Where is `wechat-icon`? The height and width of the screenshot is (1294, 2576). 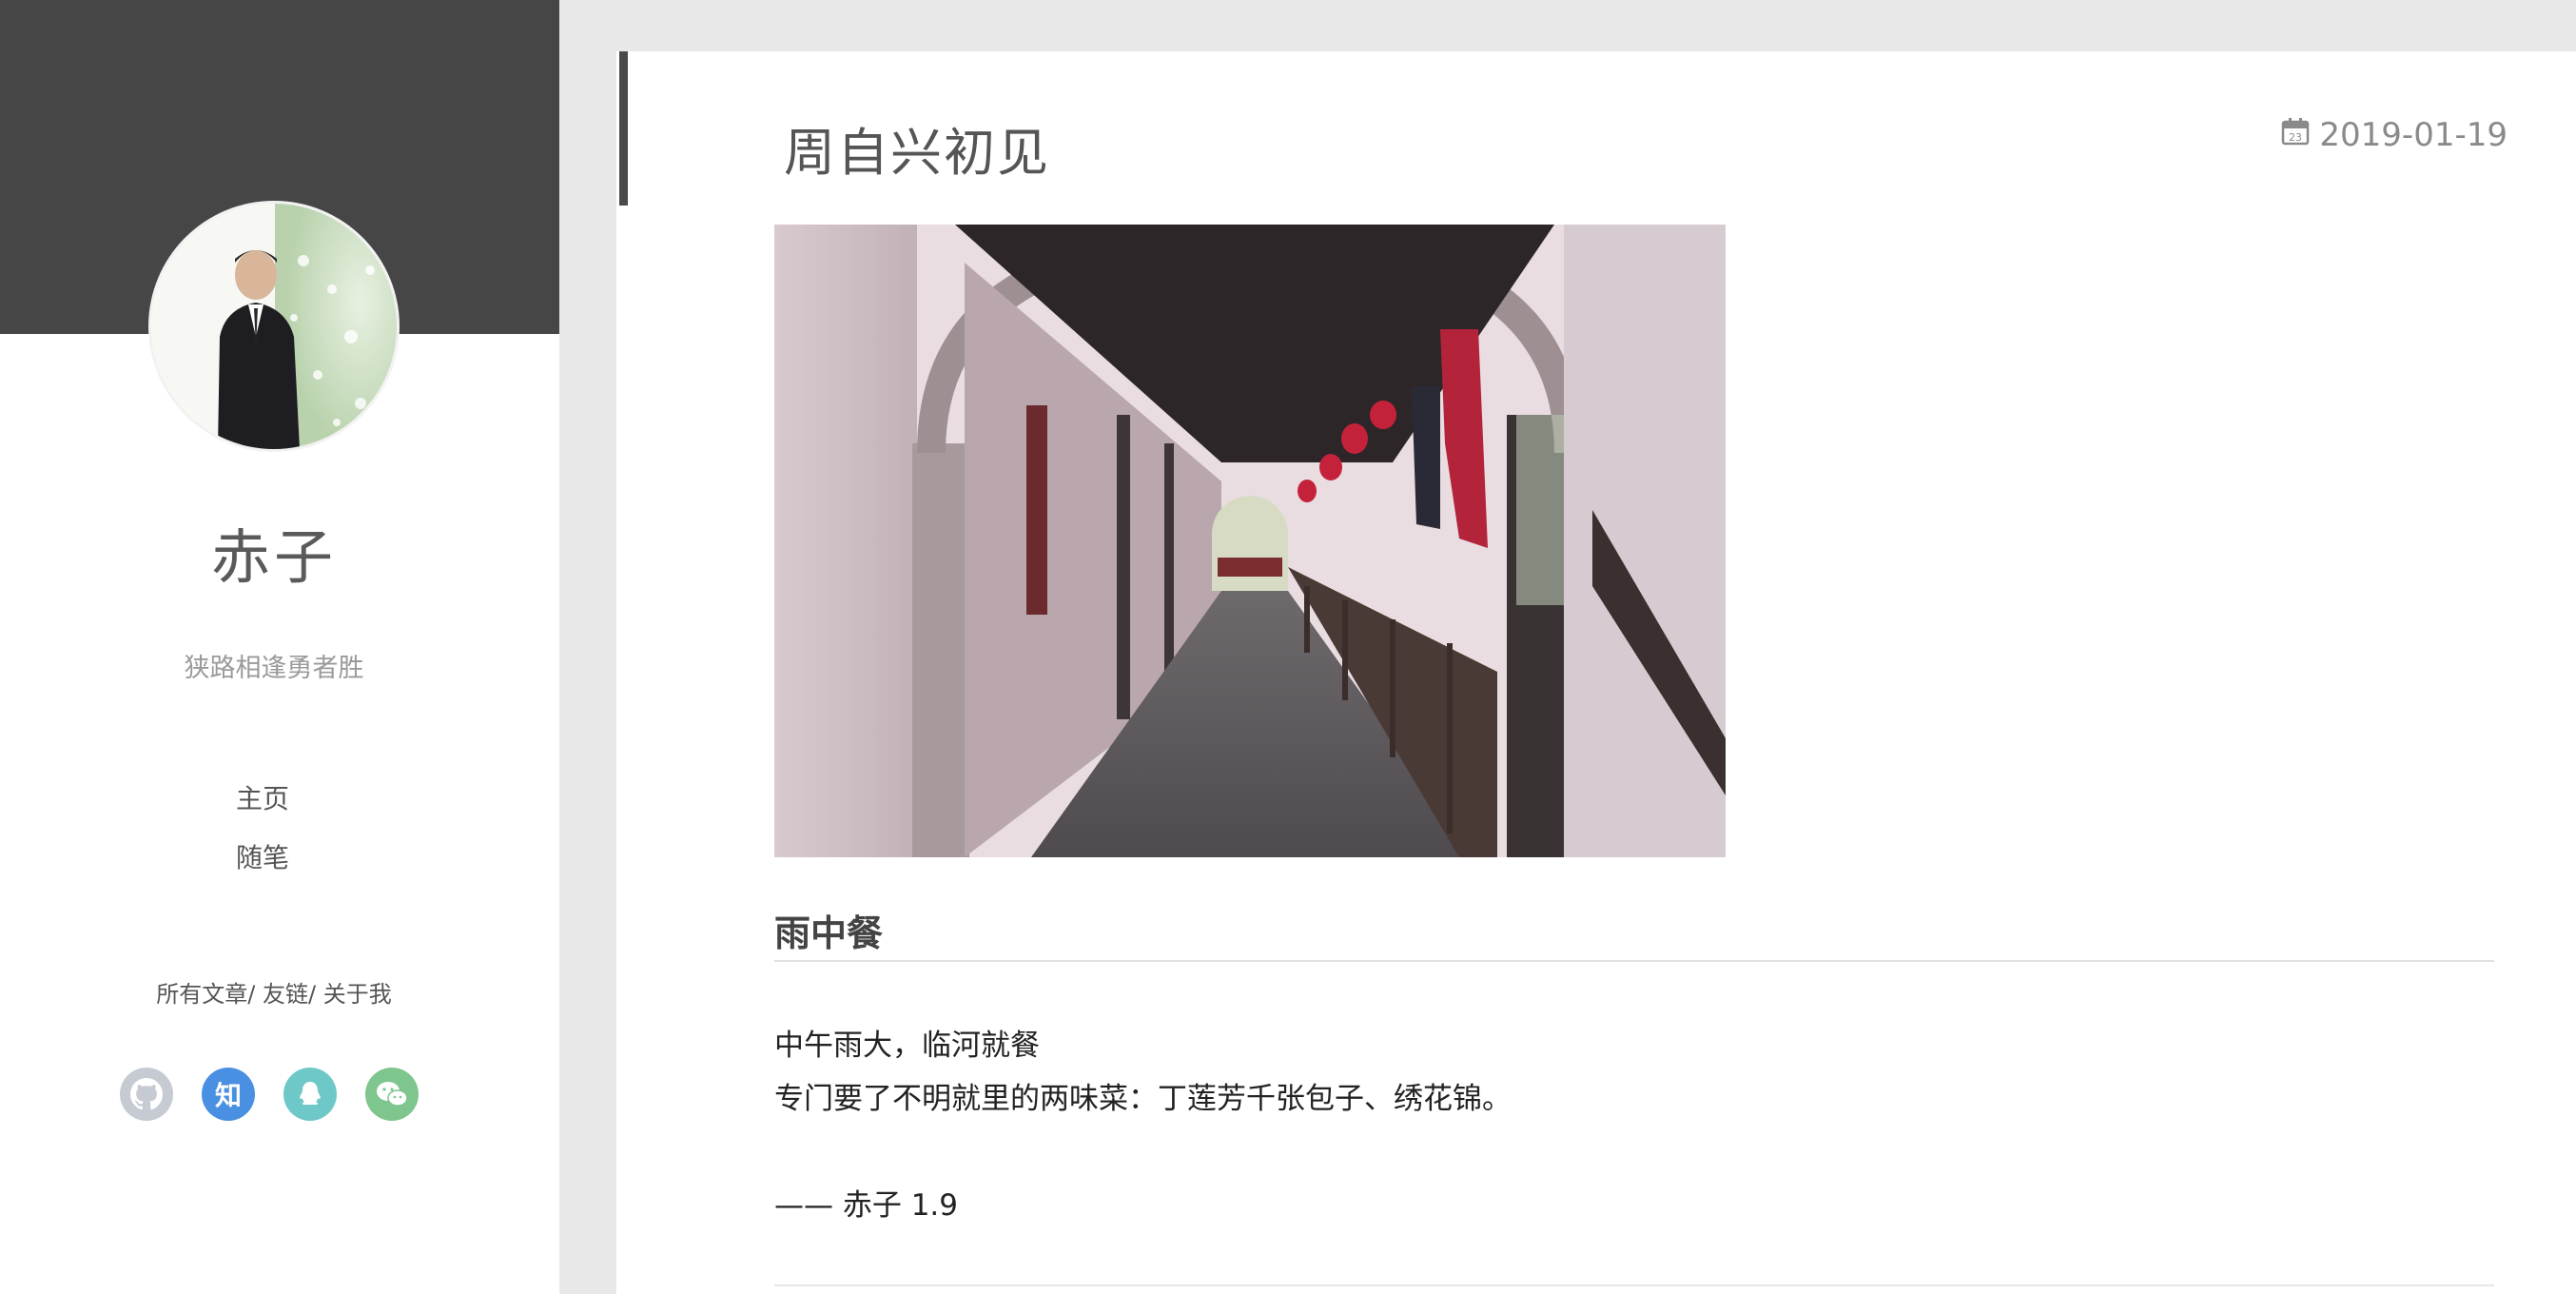
wechat-icon is located at coordinates (392, 1094).